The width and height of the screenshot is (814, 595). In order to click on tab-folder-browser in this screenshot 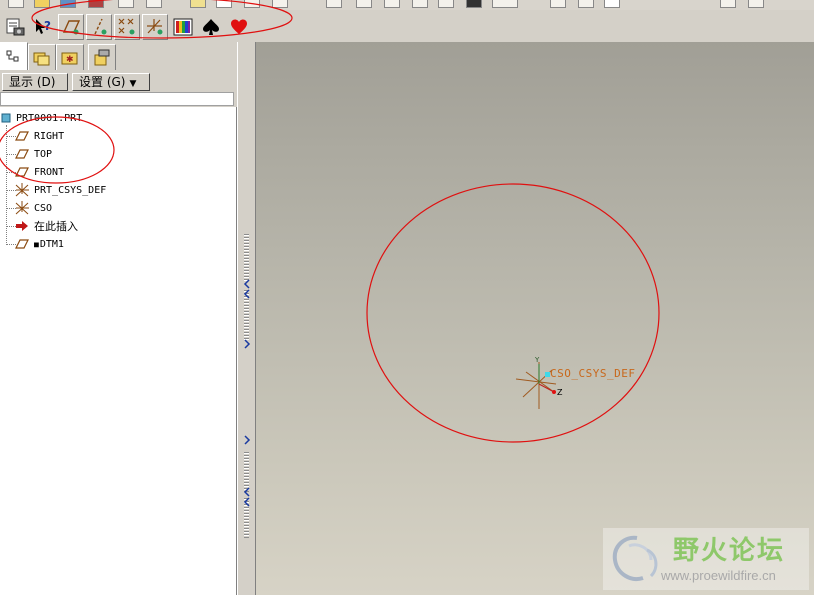, I will do `click(42, 57)`.